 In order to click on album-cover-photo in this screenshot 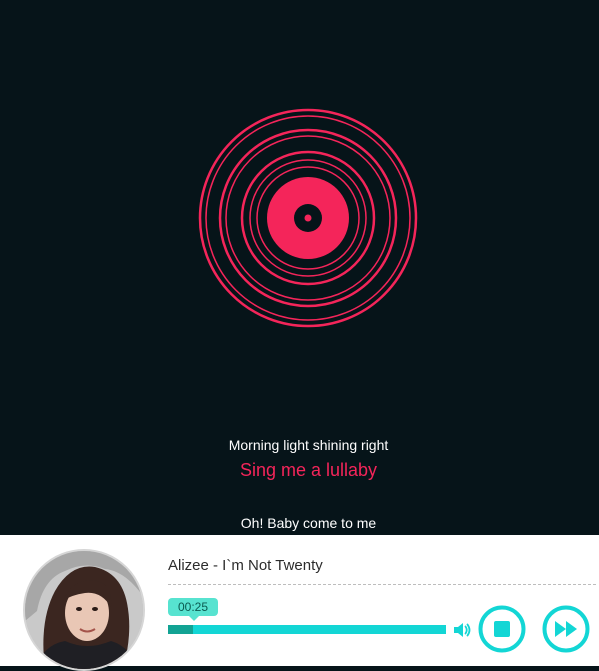, I will do `click(84, 610)`.